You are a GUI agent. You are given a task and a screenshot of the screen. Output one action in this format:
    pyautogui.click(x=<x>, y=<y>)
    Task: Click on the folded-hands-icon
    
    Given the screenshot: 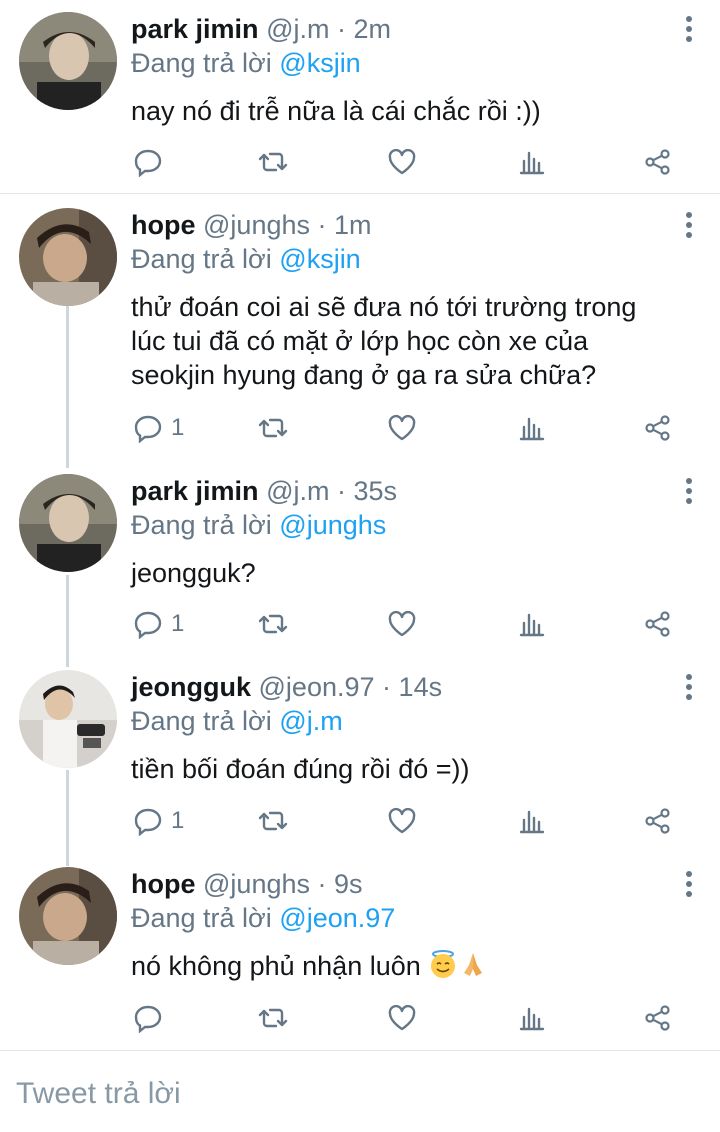 What is the action you would take?
    pyautogui.click(x=473, y=968)
    